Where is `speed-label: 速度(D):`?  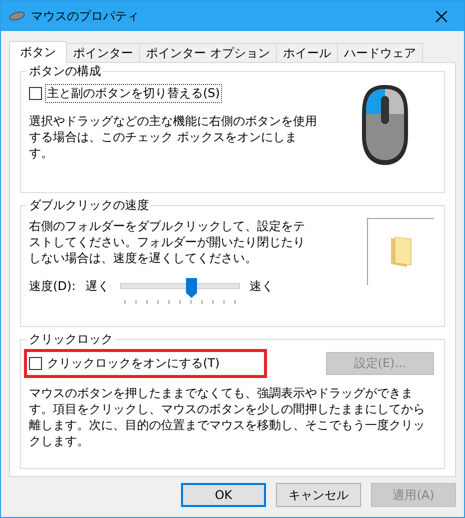
speed-label: 速度(D): is located at coordinates (52, 286).